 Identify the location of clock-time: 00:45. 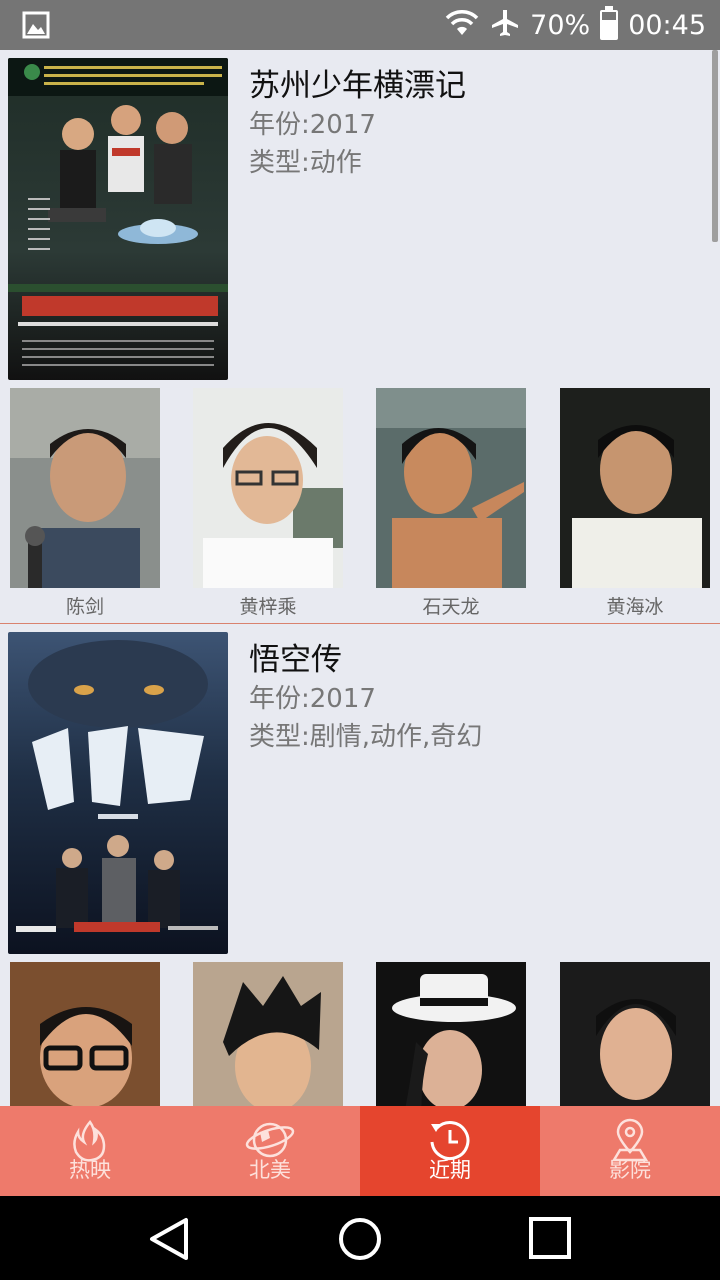
(667, 25).